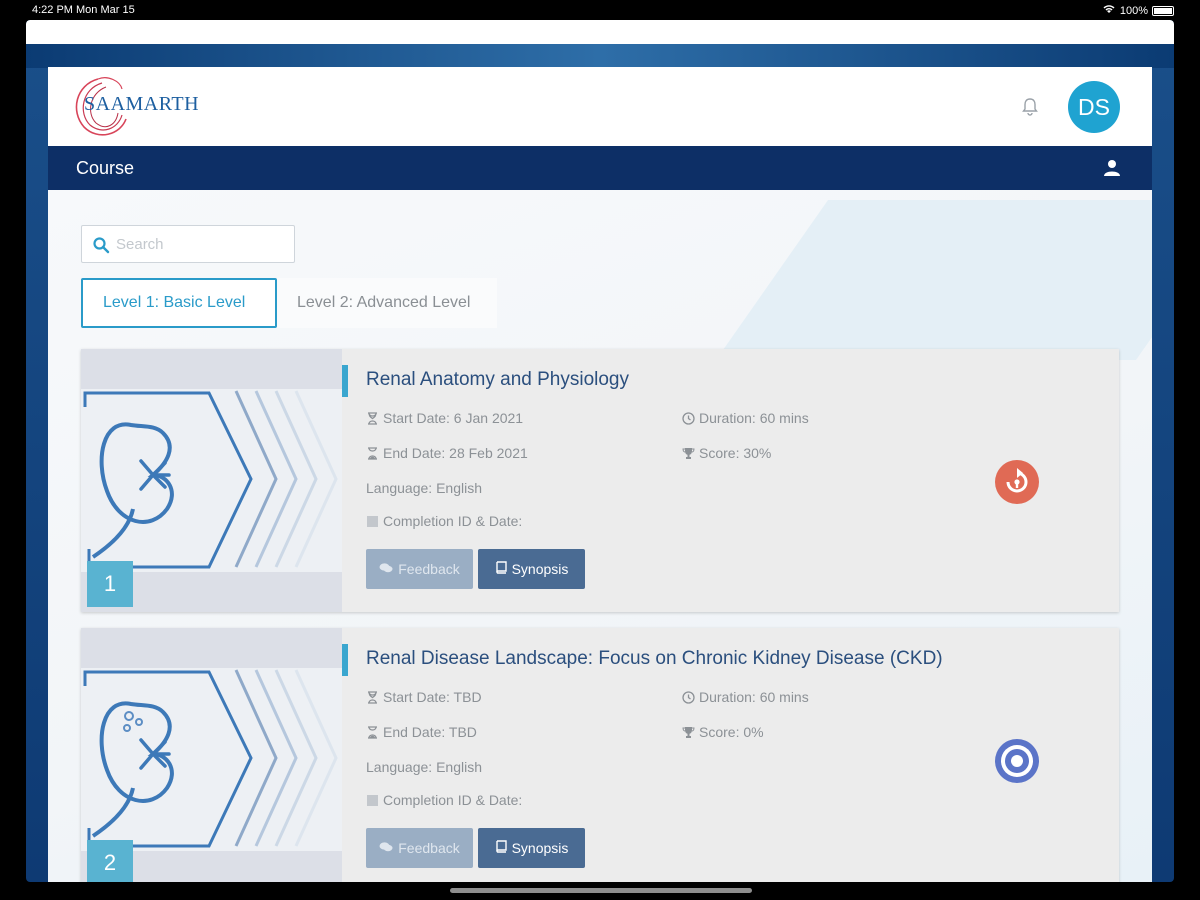 Image resolution: width=1200 pixels, height=900 pixels. I want to click on start-date-text: Start Date: TBD, so click(432, 697).